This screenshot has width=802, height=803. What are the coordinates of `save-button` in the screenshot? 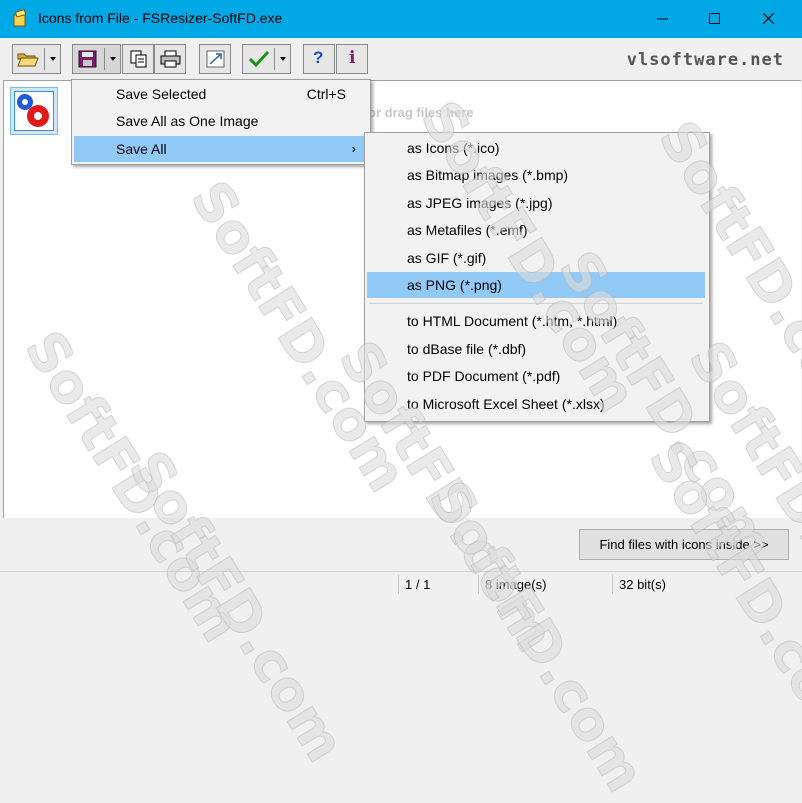 It's located at (96, 59).